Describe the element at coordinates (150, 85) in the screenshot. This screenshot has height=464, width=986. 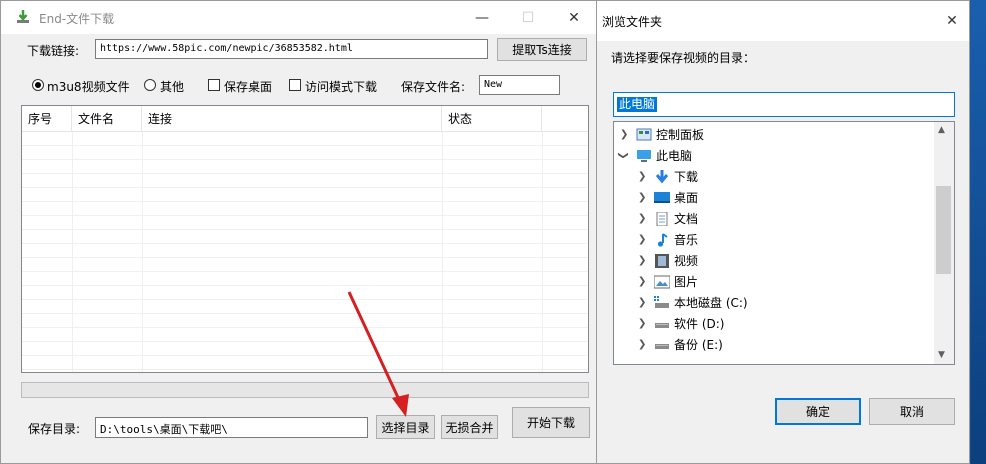
I see `other-radio` at that location.